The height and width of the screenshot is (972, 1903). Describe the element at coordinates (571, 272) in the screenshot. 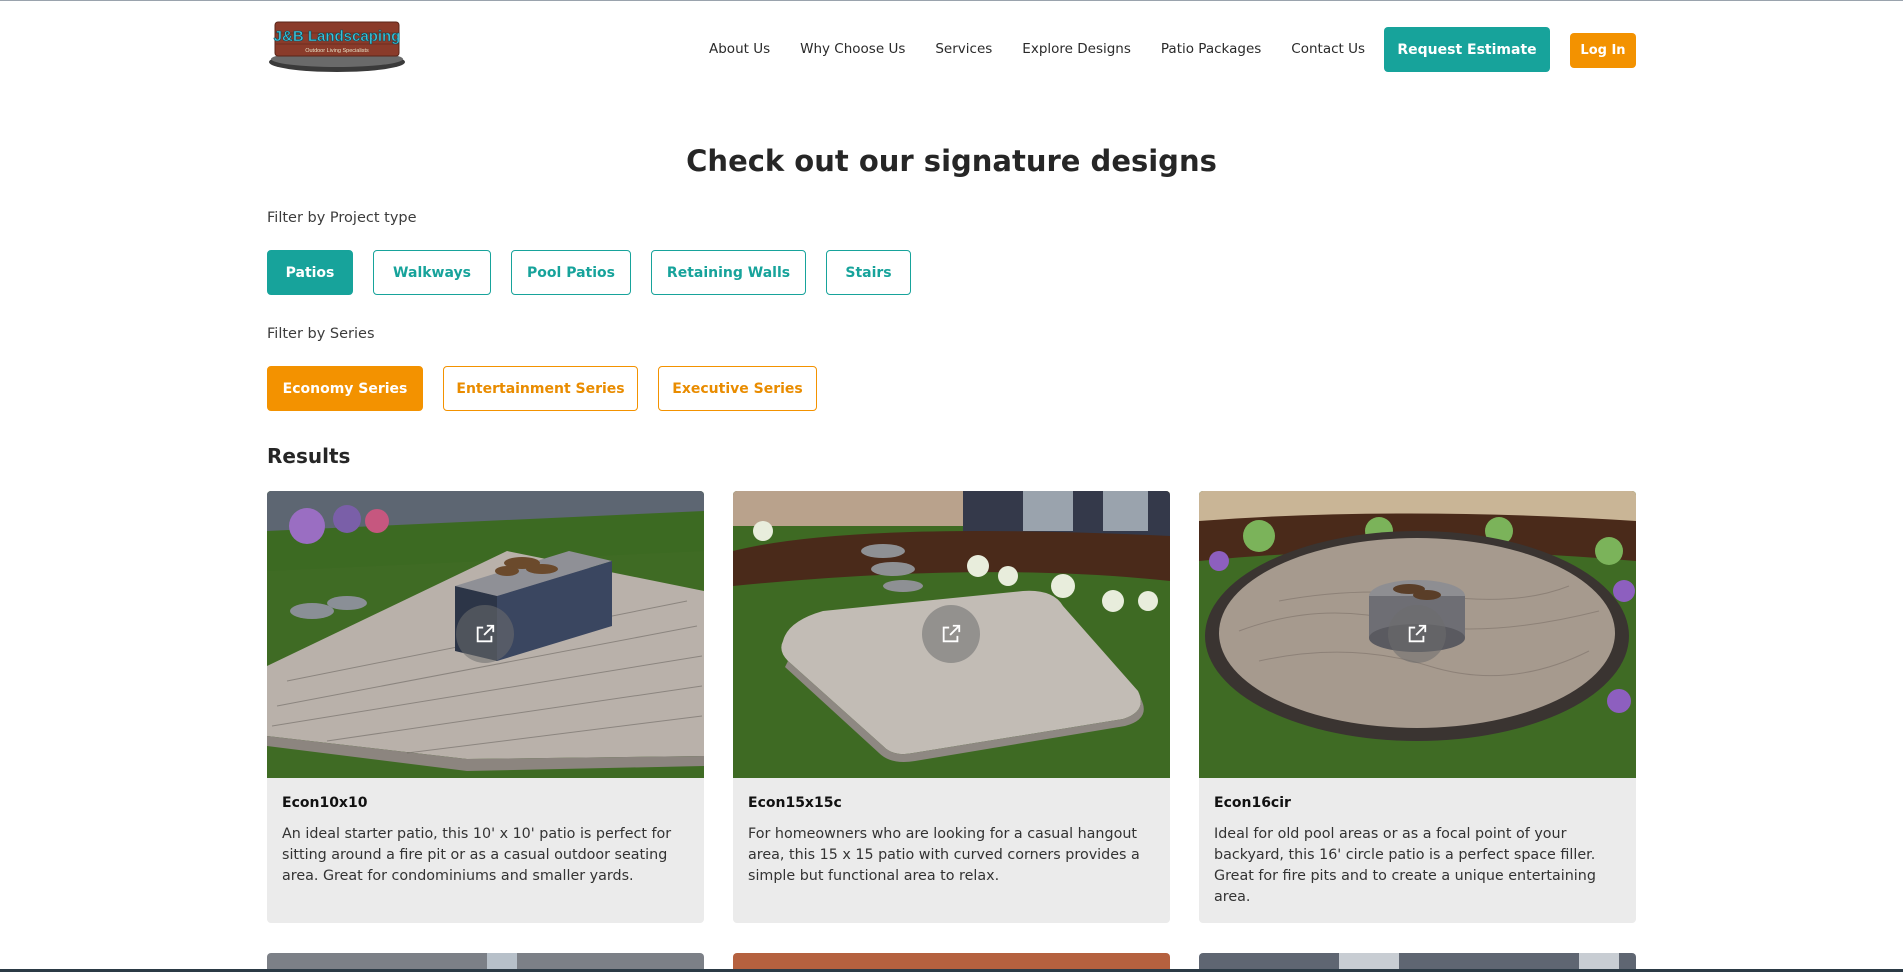

I see `filter-pool-patios: Pool Patios` at that location.